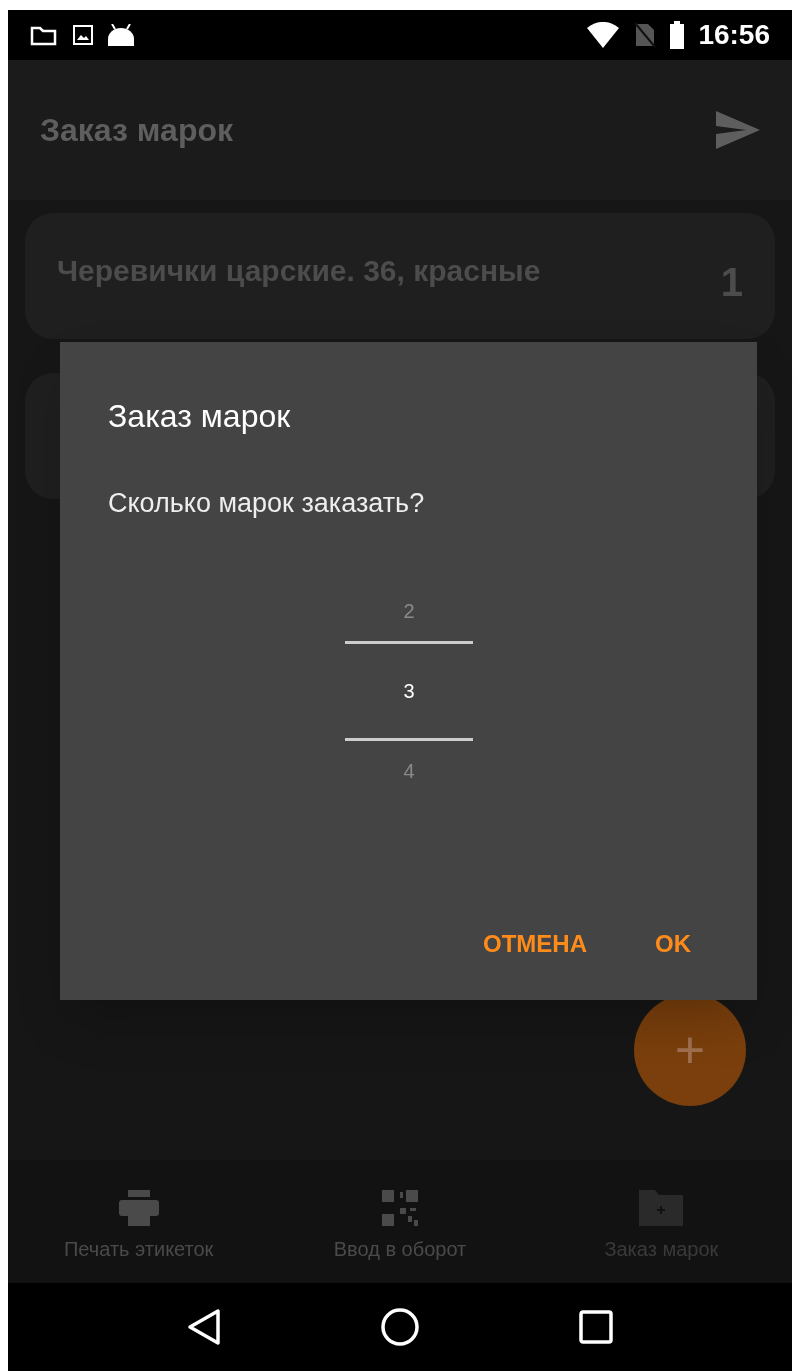  What do you see at coordinates (677, 35) in the screenshot?
I see `battery-icon` at bounding box center [677, 35].